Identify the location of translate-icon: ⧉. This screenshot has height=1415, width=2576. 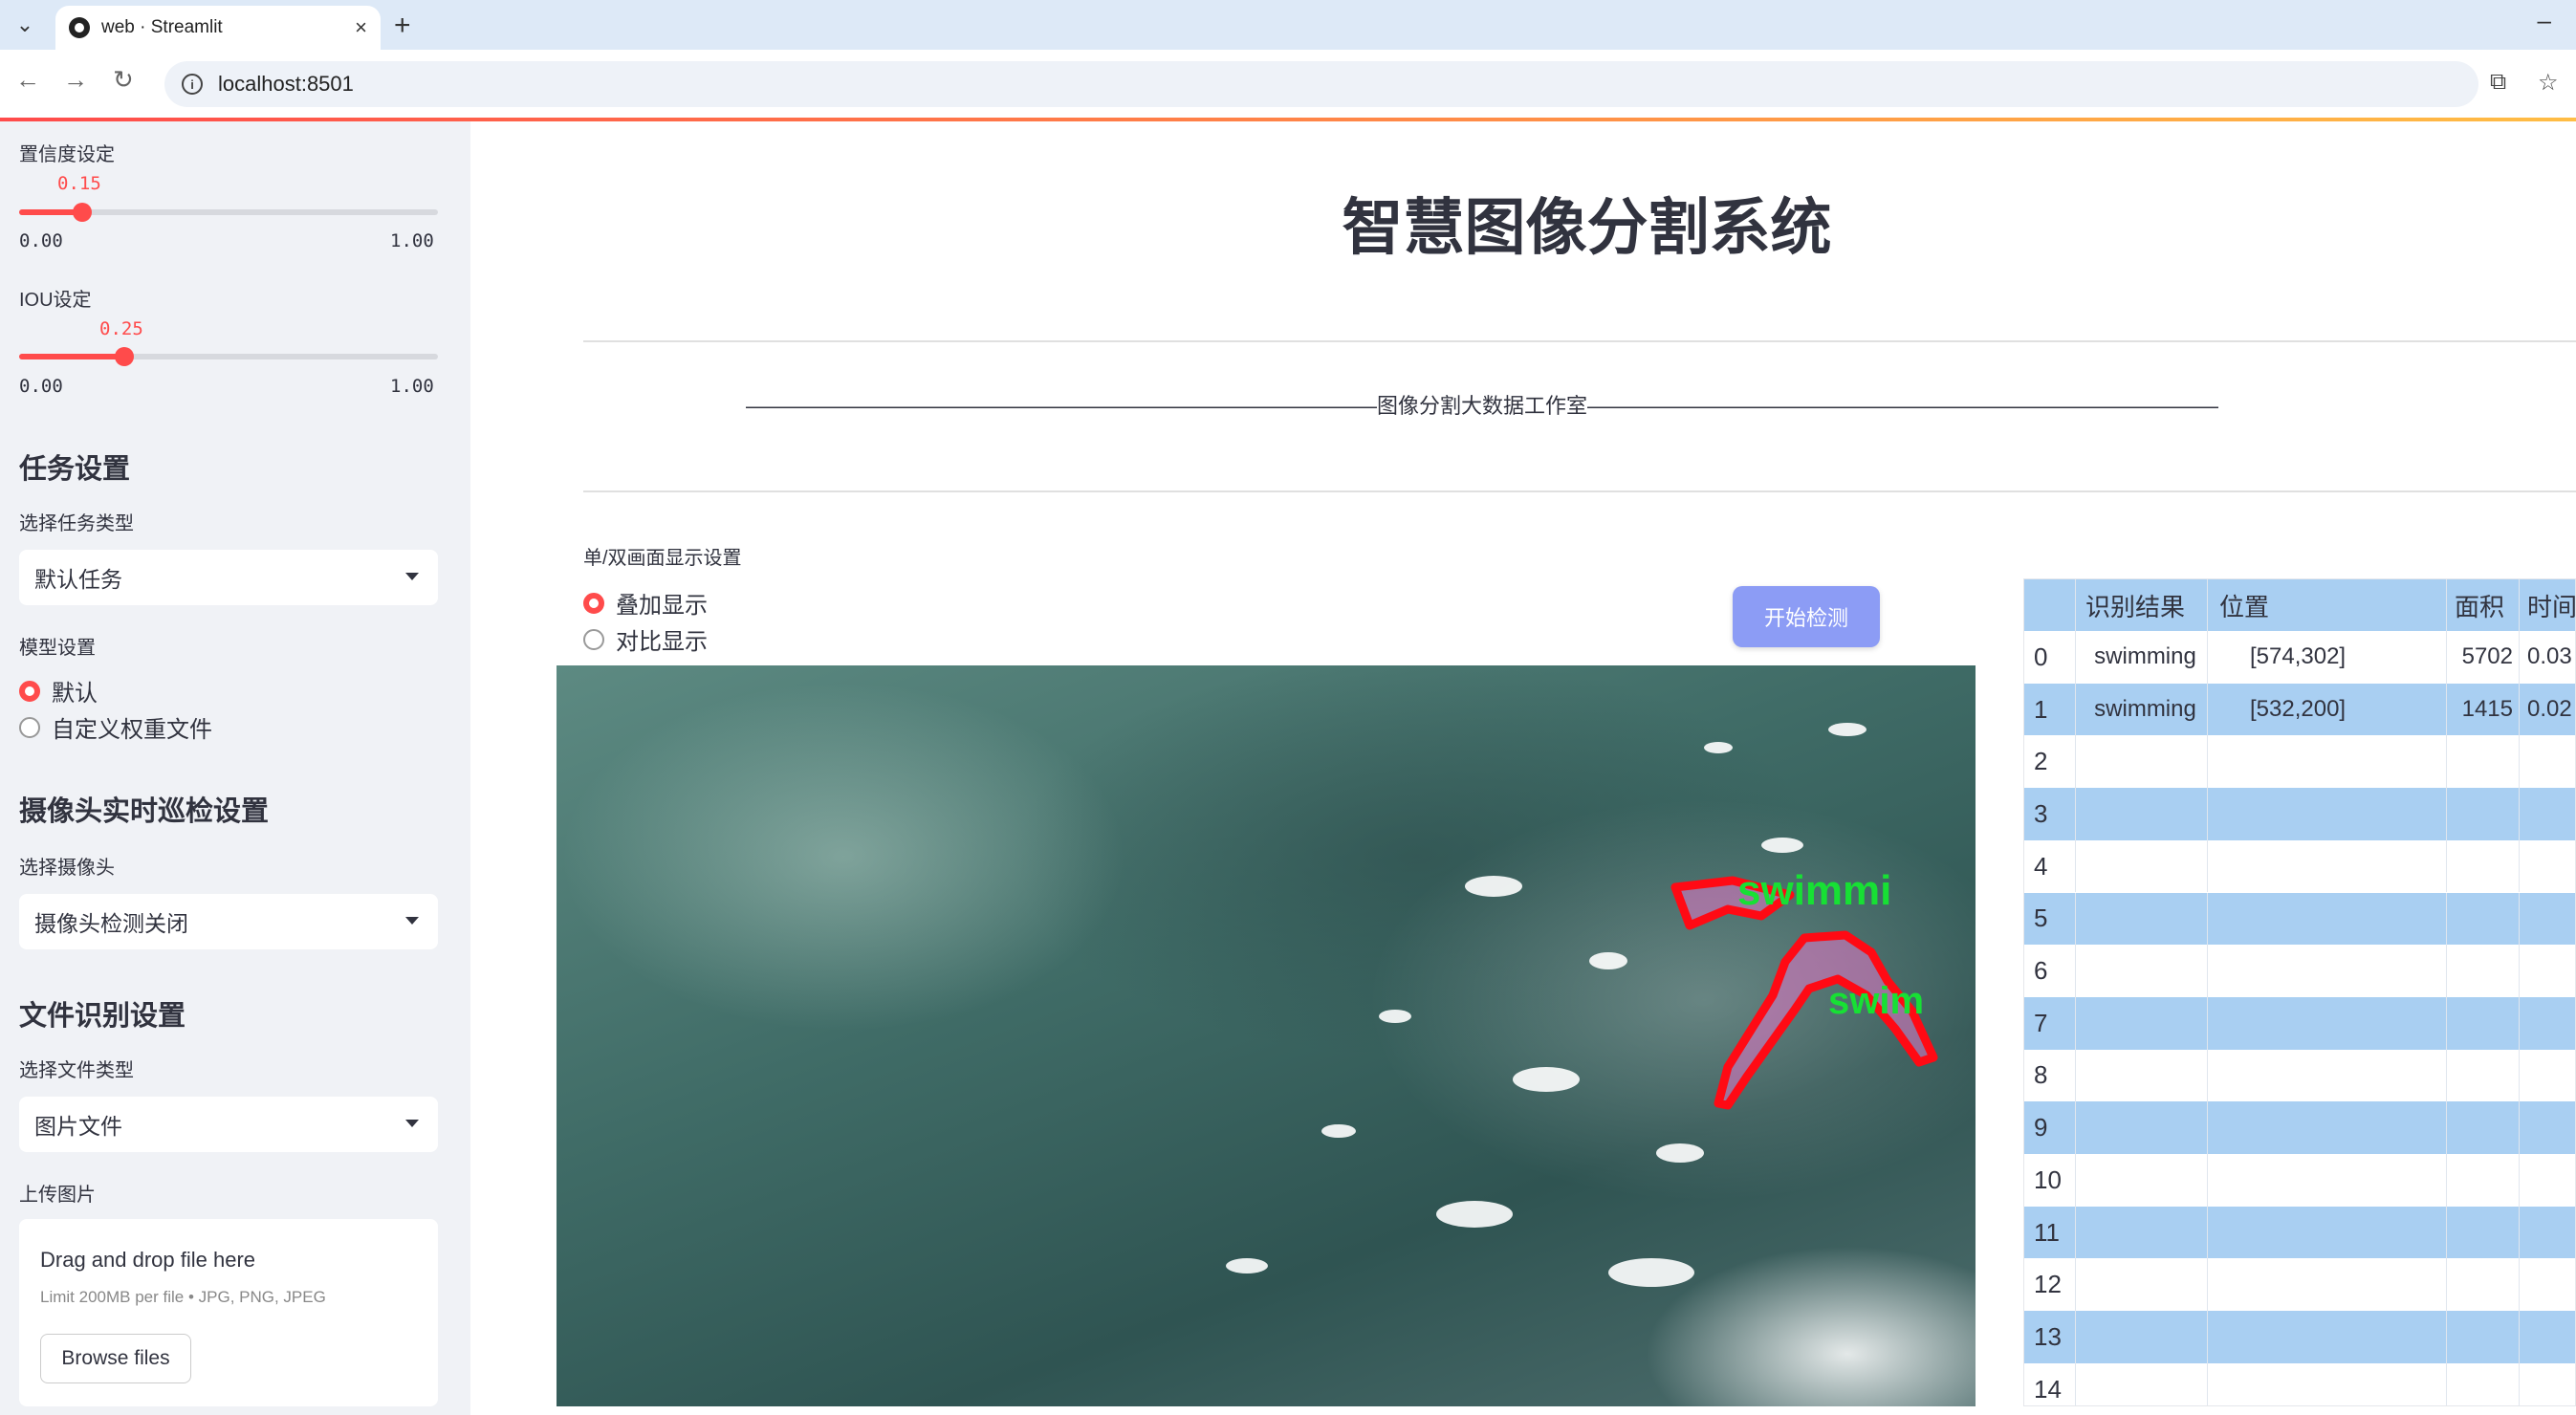
(2498, 82).